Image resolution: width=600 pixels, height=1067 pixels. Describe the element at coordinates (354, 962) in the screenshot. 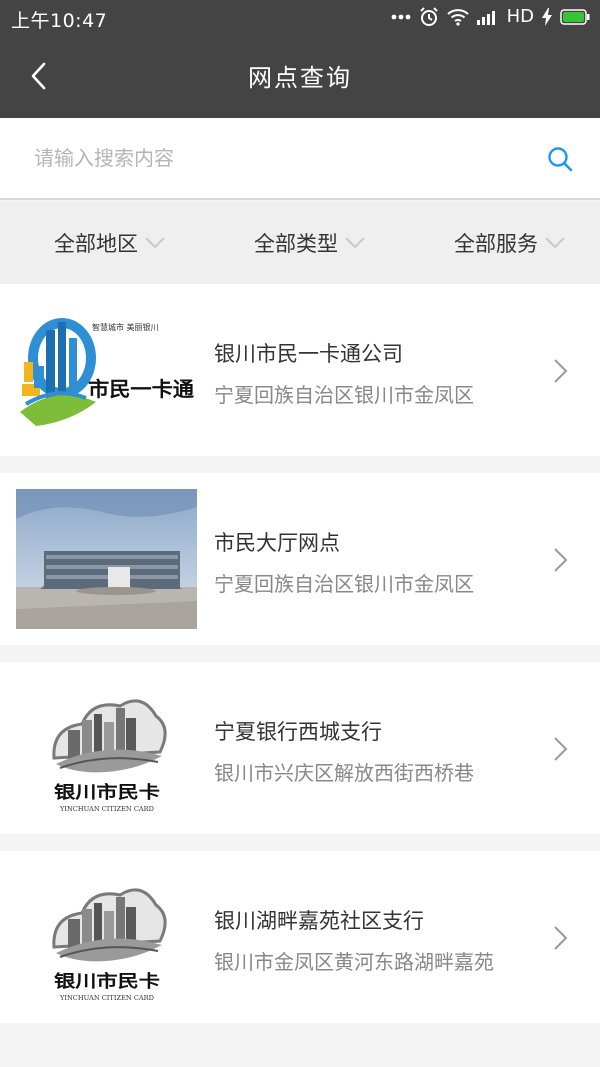

I see `outlet-address: 银川市金凤区黄河东路湖畔嘉苑` at that location.